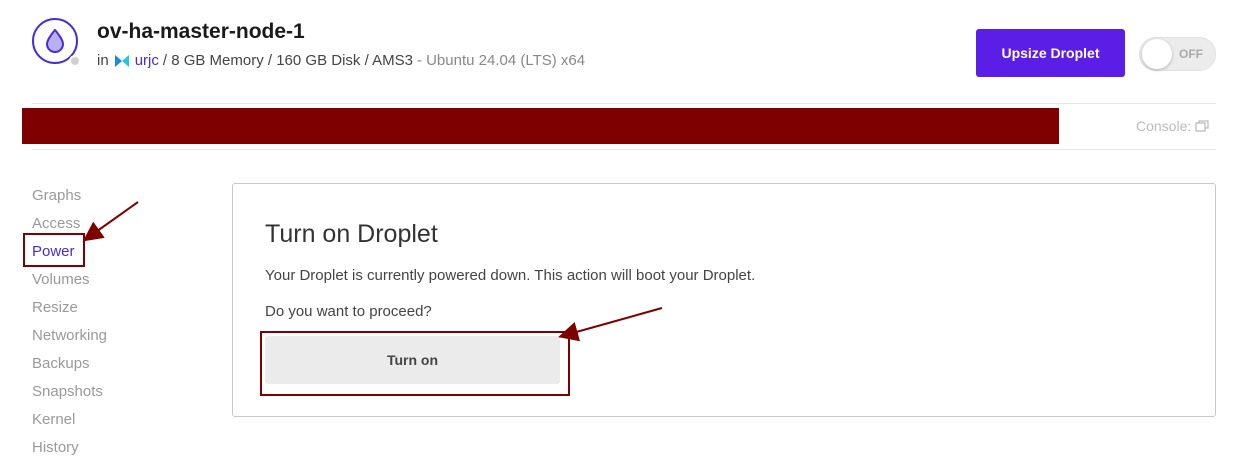 This screenshot has width=1257, height=463. I want to click on sidebar-item-volumes: Volumes, so click(69, 280).